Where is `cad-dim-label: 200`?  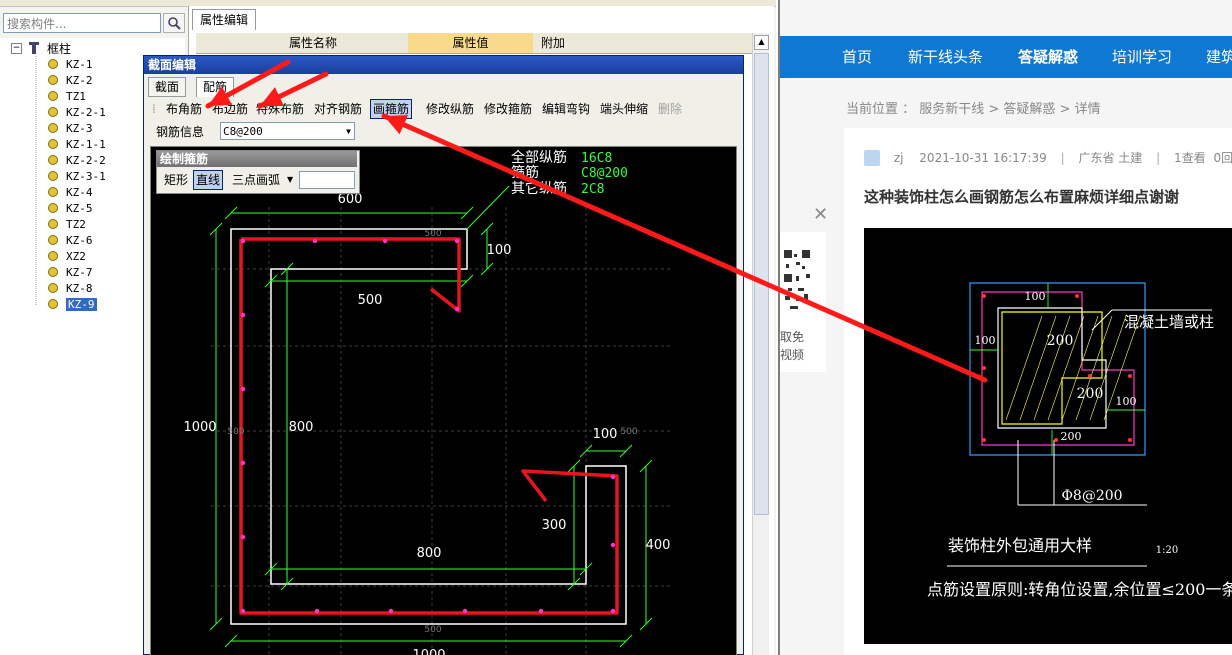 cad-dim-label: 200 is located at coordinates (1060, 341).